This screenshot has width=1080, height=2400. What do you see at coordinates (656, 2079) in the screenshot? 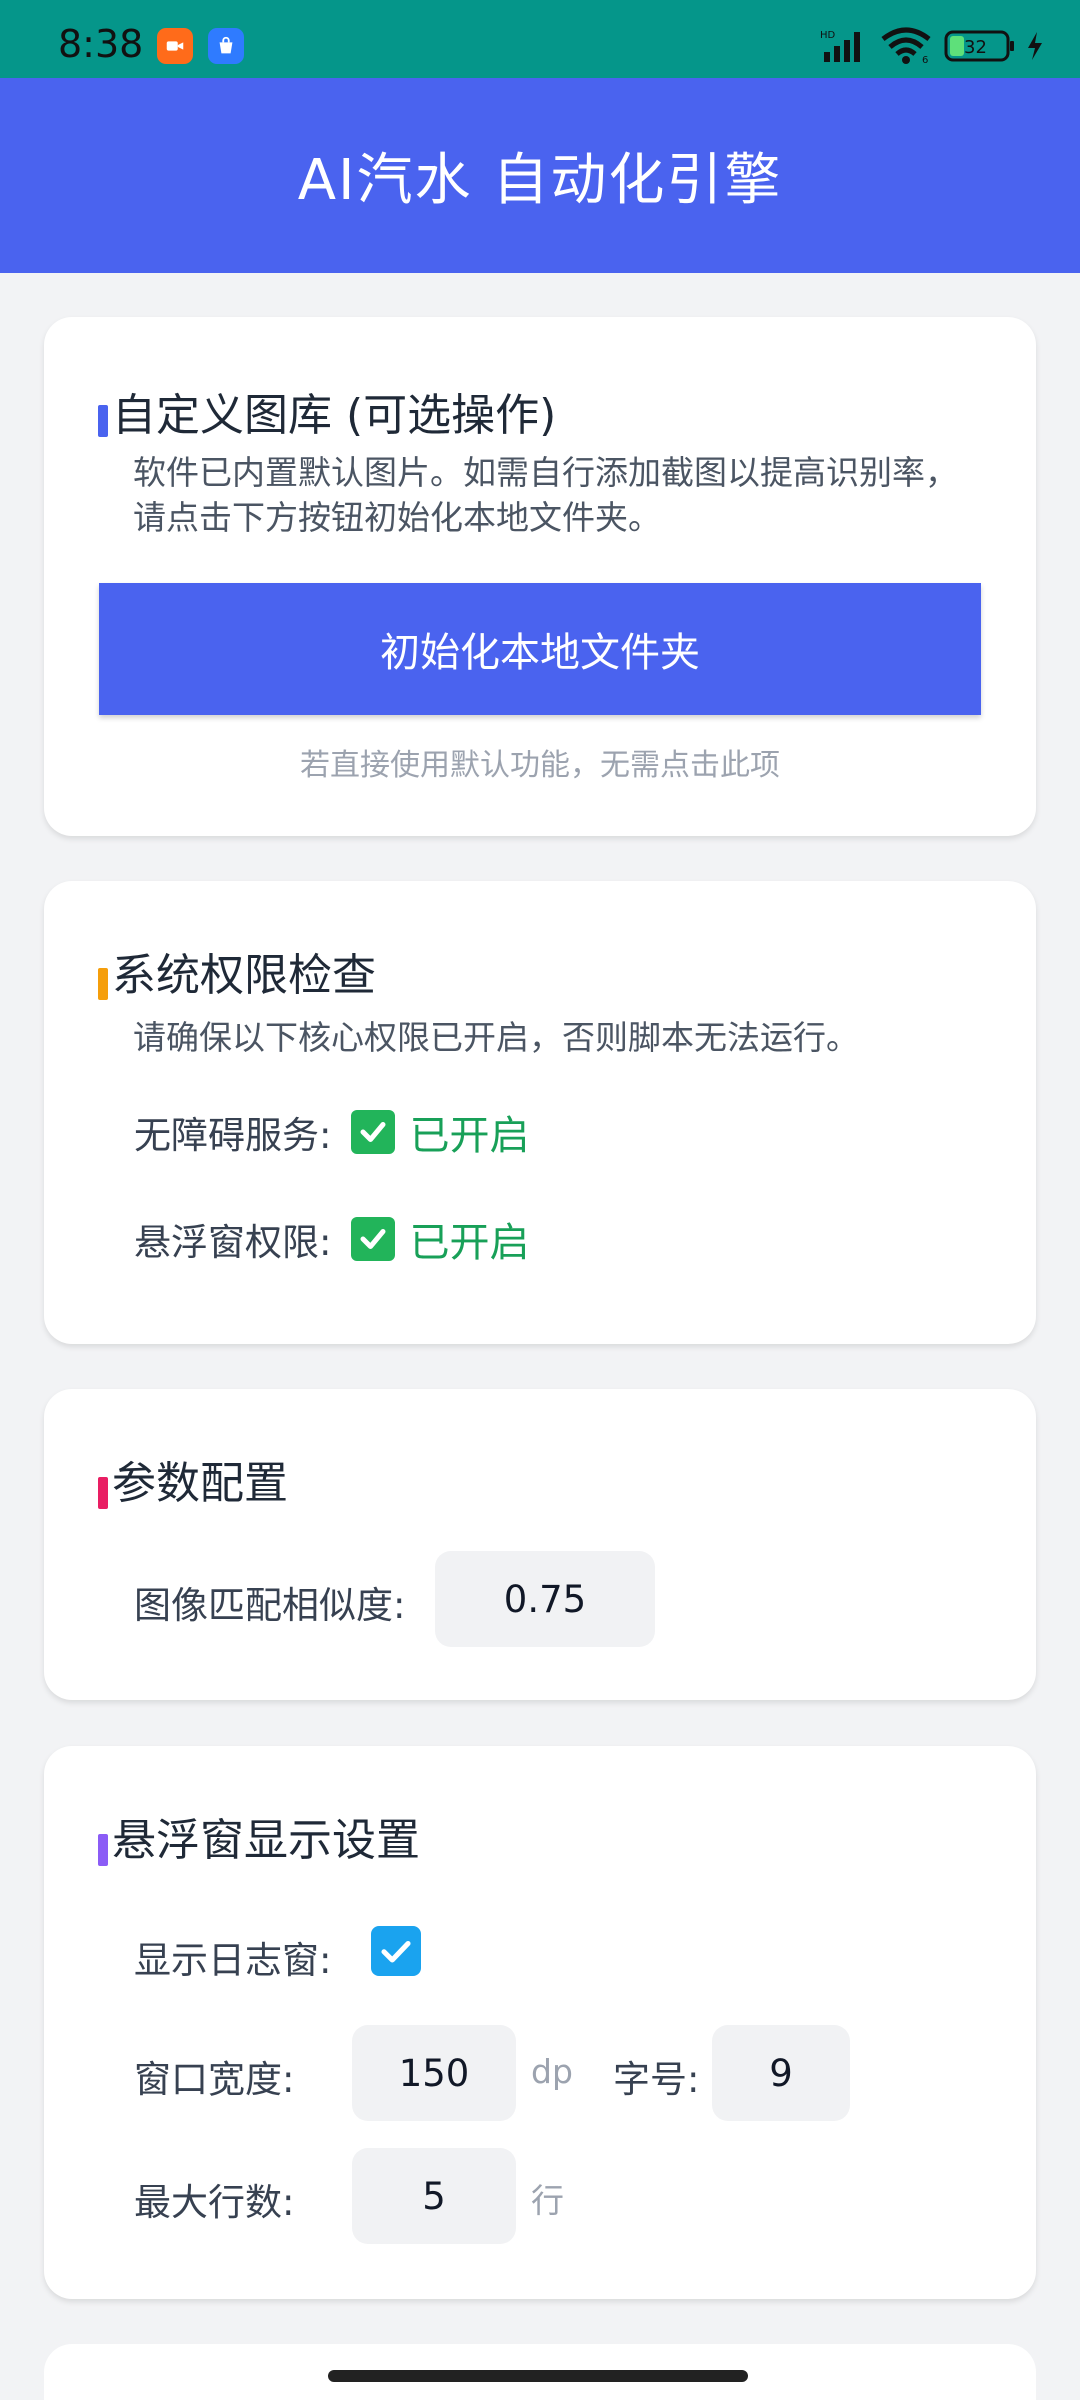
I see `font-size-label: 字号:` at bounding box center [656, 2079].